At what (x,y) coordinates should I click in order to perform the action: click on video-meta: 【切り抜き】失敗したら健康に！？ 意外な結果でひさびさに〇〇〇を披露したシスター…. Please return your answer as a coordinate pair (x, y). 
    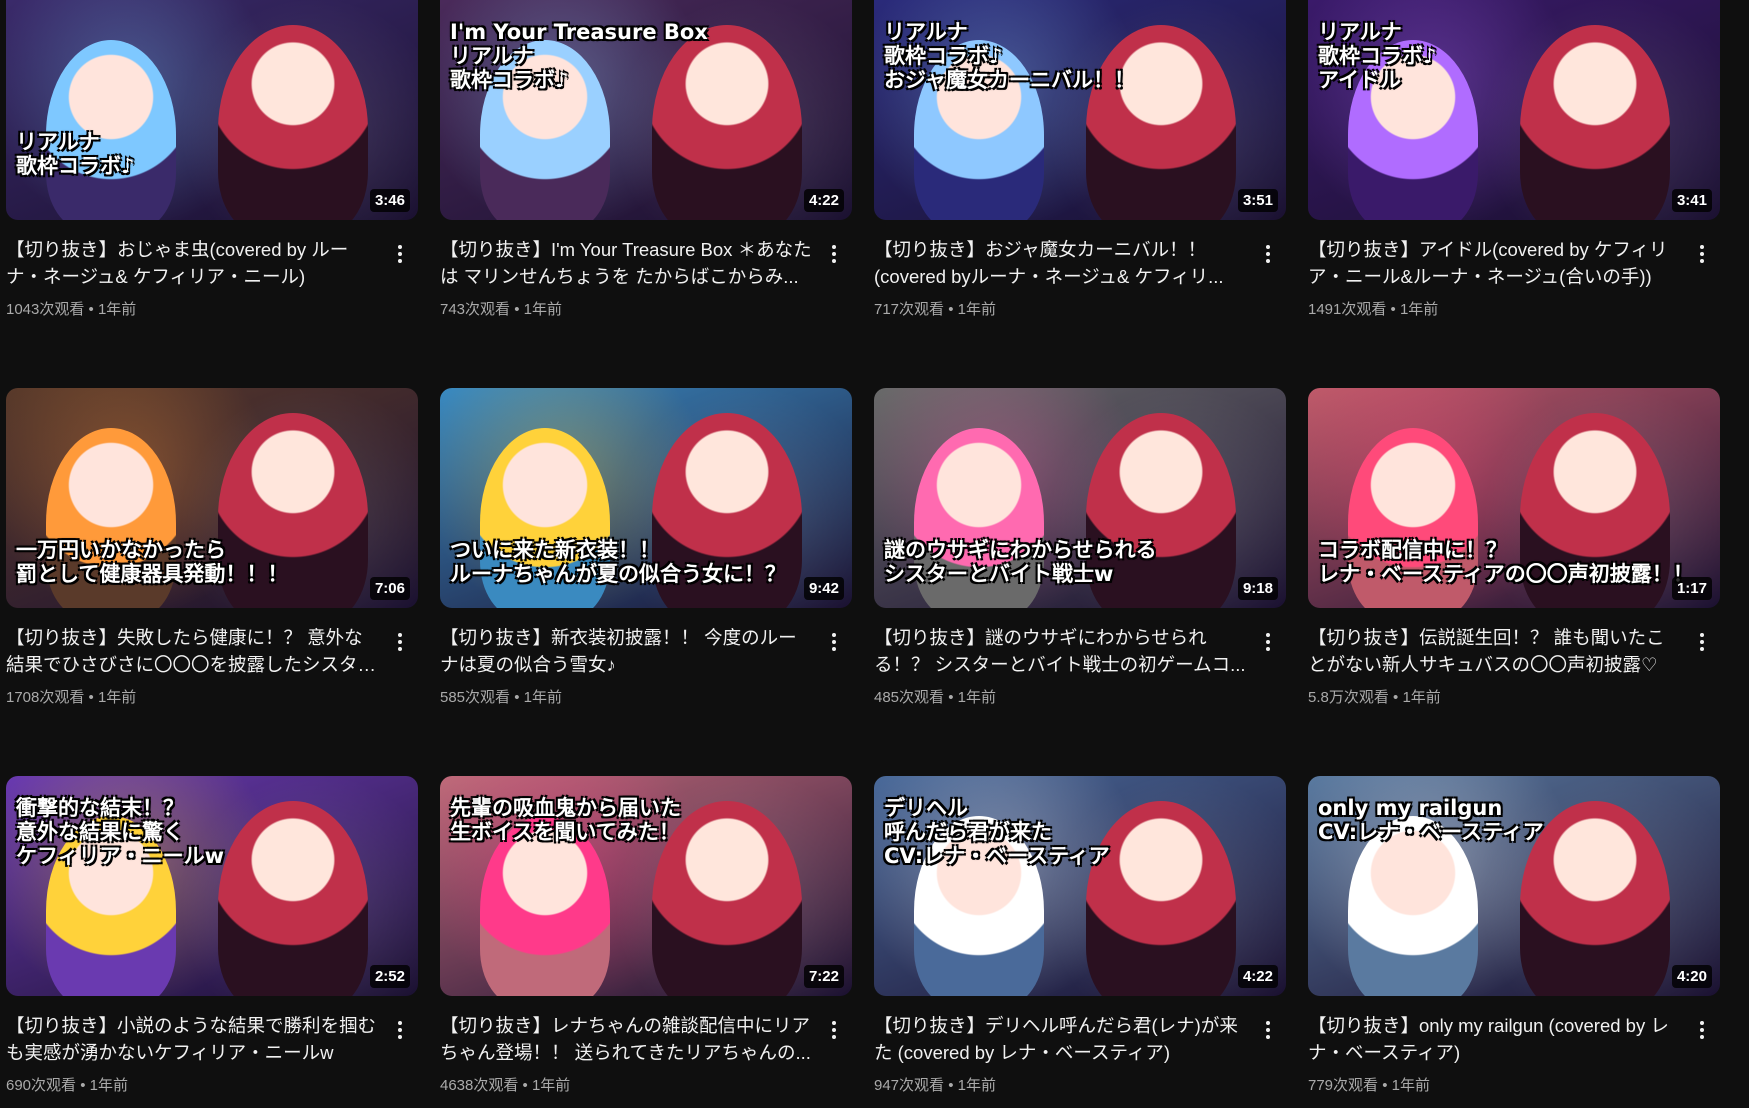
    Looking at the image, I should click on (212, 657).